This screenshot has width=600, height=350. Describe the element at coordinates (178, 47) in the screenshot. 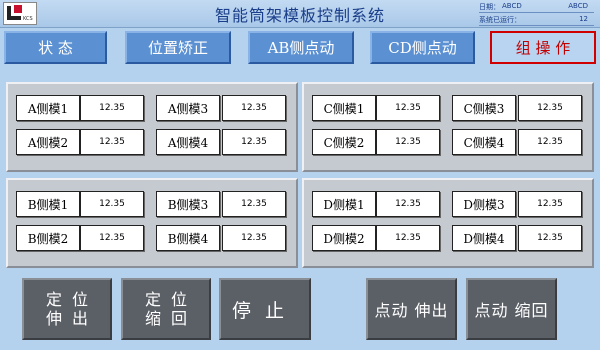

I see `tab-position-correction: 位置矫正` at that location.